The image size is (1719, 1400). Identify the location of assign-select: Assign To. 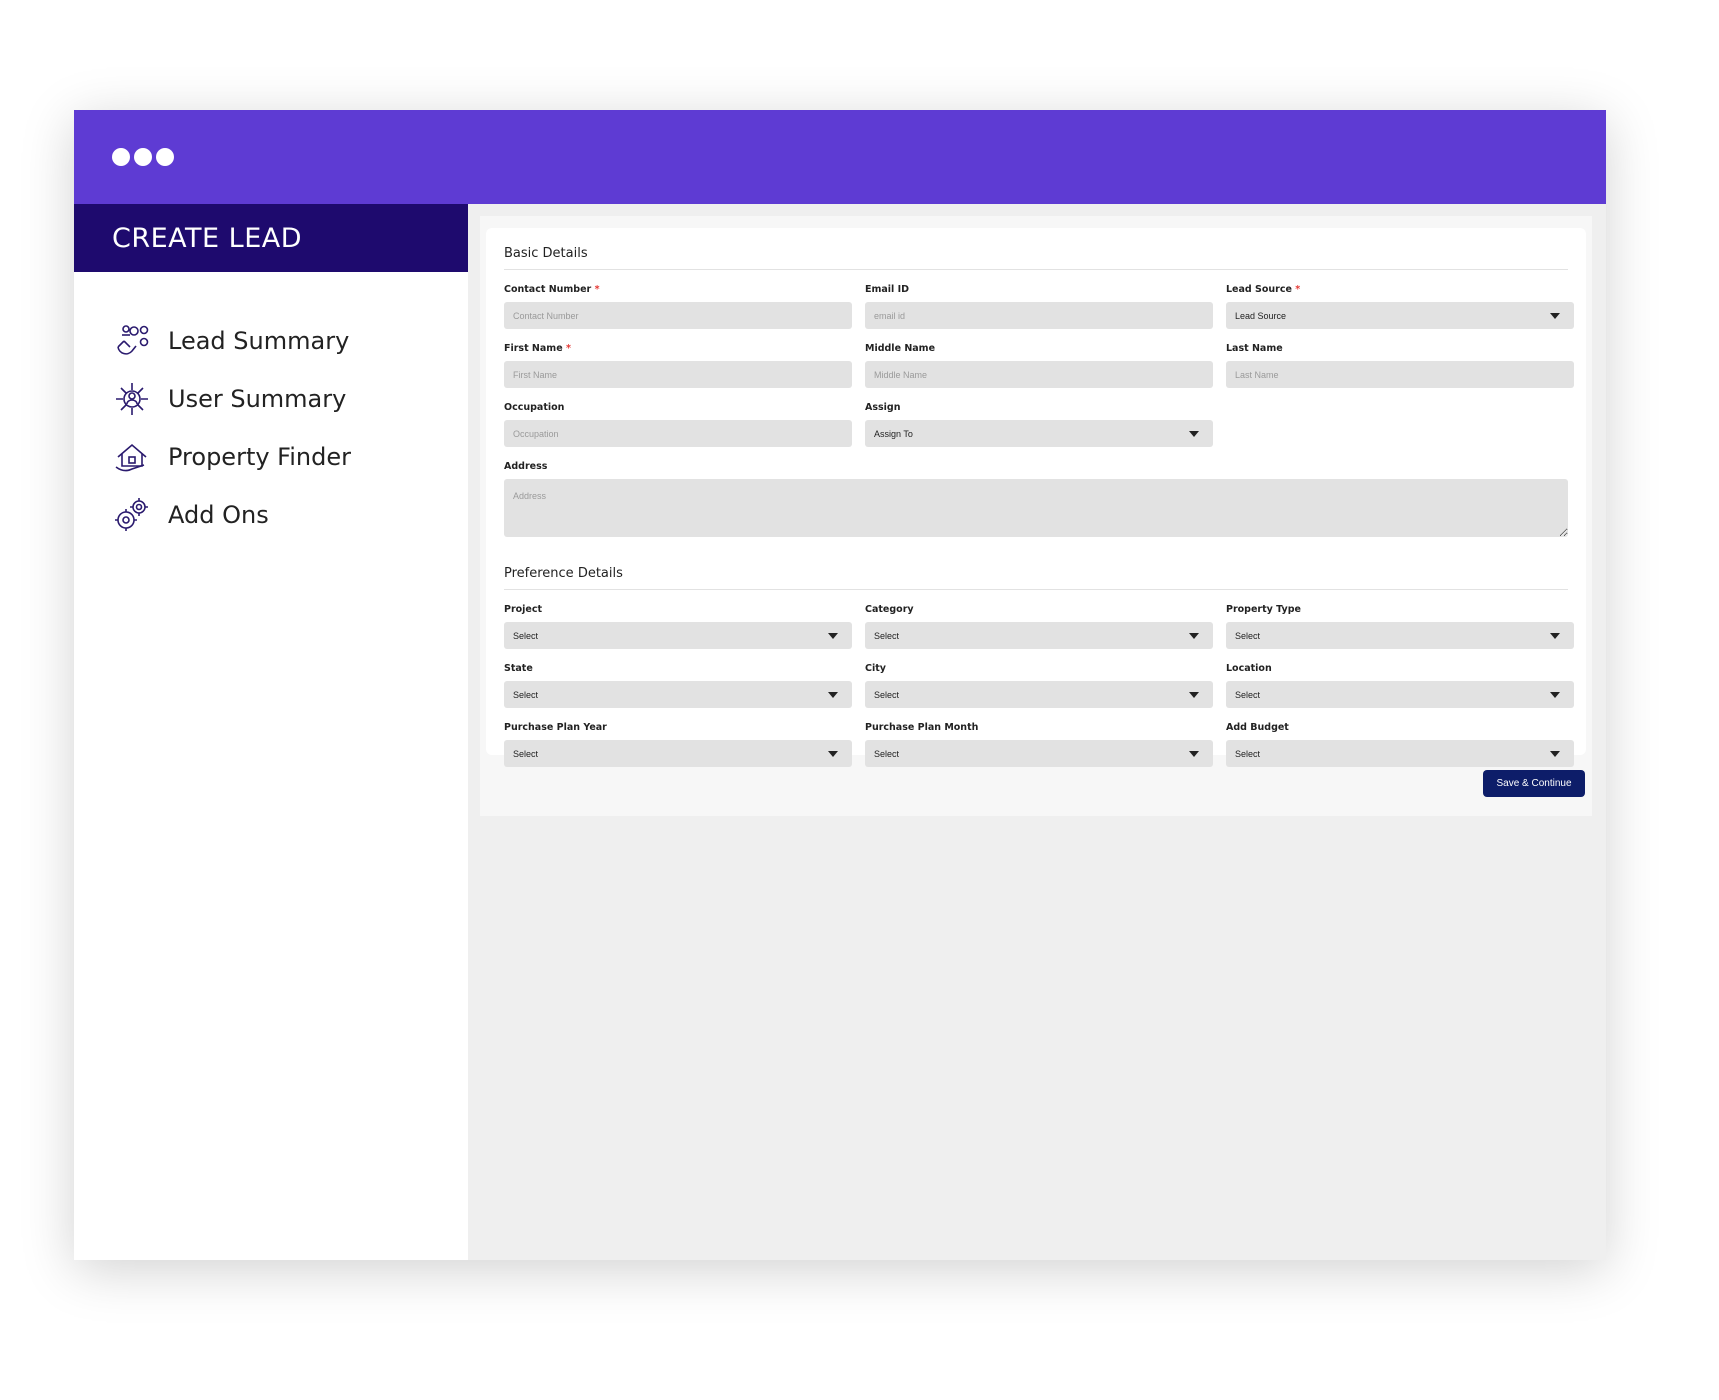
(1039, 433).